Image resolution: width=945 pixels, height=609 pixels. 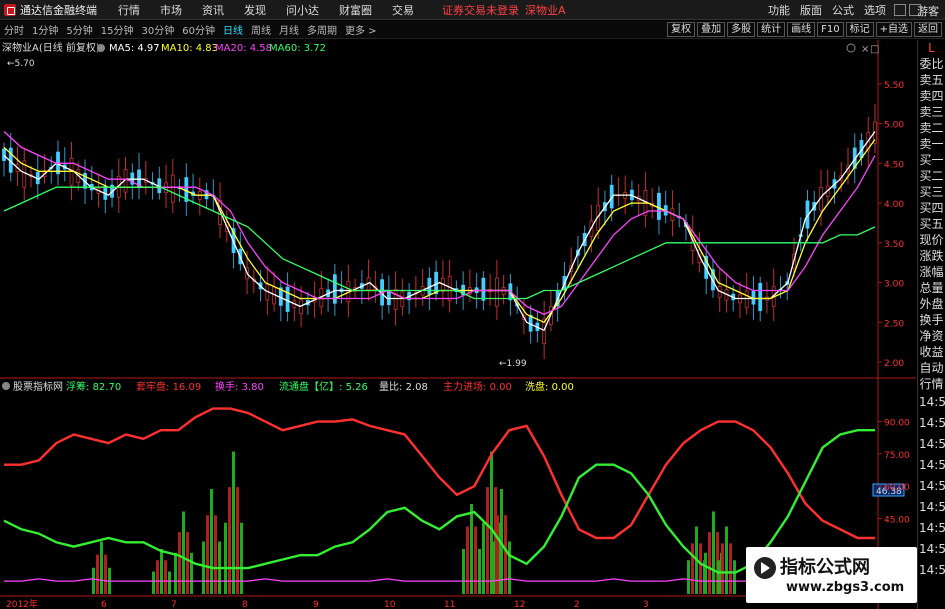 What do you see at coordinates (931, 192) in the screenshot?
I see `side-item: 买三` at bounding box center [931, 192].